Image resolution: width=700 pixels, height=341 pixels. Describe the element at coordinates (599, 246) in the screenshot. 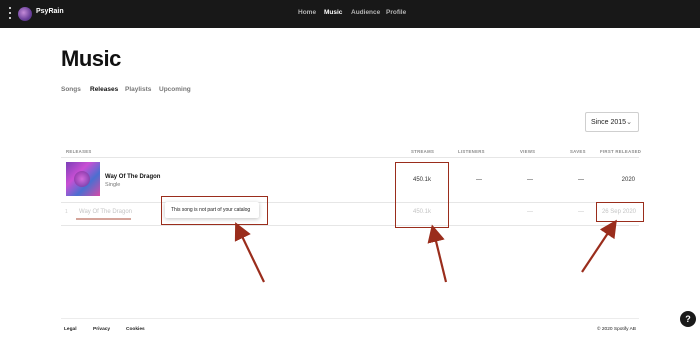

I see `annotation-arrow-release-date` at that location.